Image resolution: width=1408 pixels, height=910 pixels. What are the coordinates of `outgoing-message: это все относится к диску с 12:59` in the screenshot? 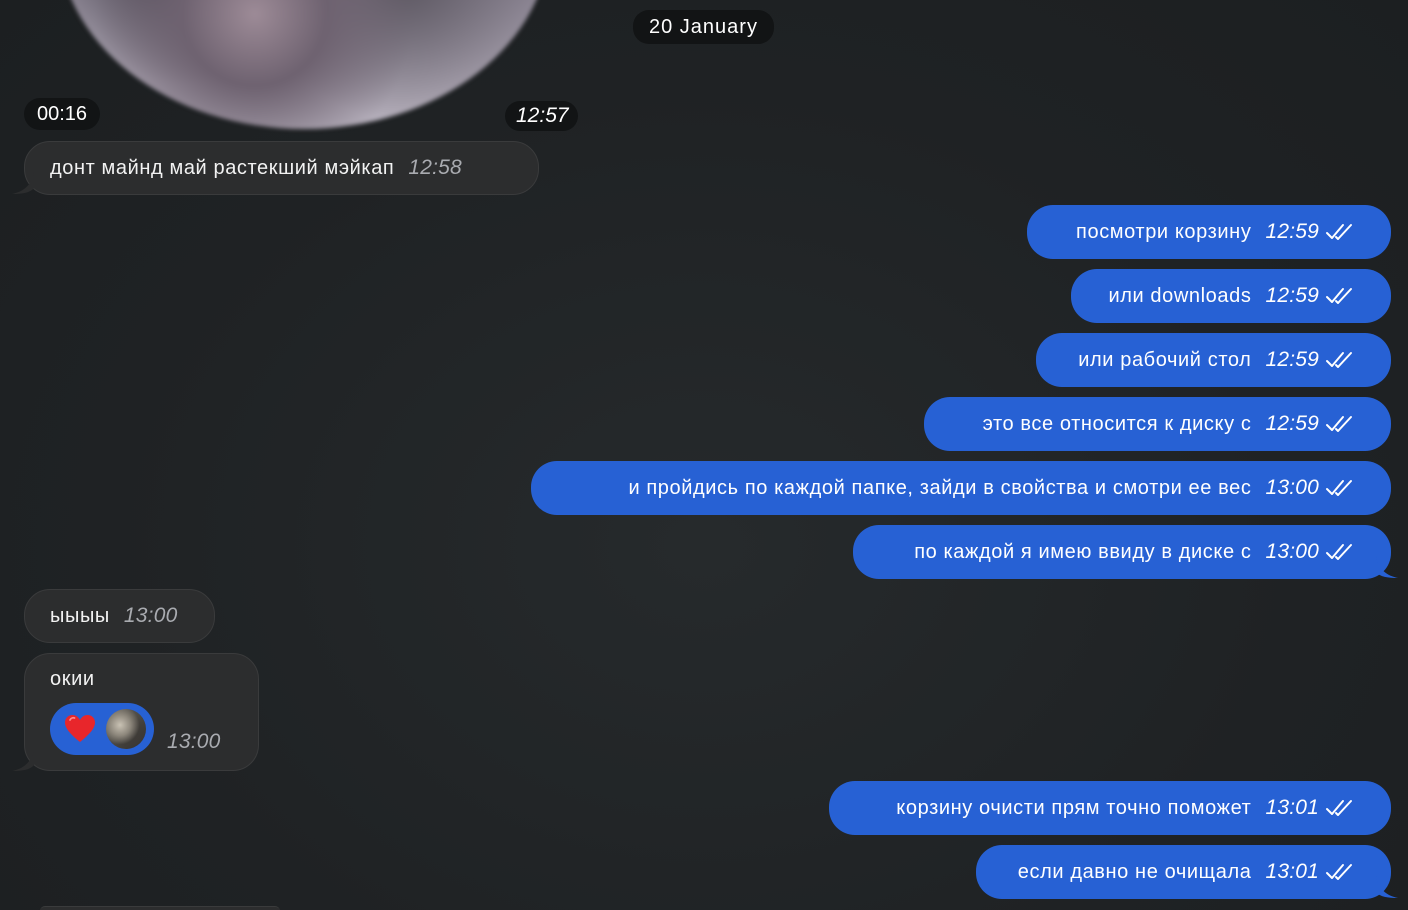 It's located at (1157, 424).